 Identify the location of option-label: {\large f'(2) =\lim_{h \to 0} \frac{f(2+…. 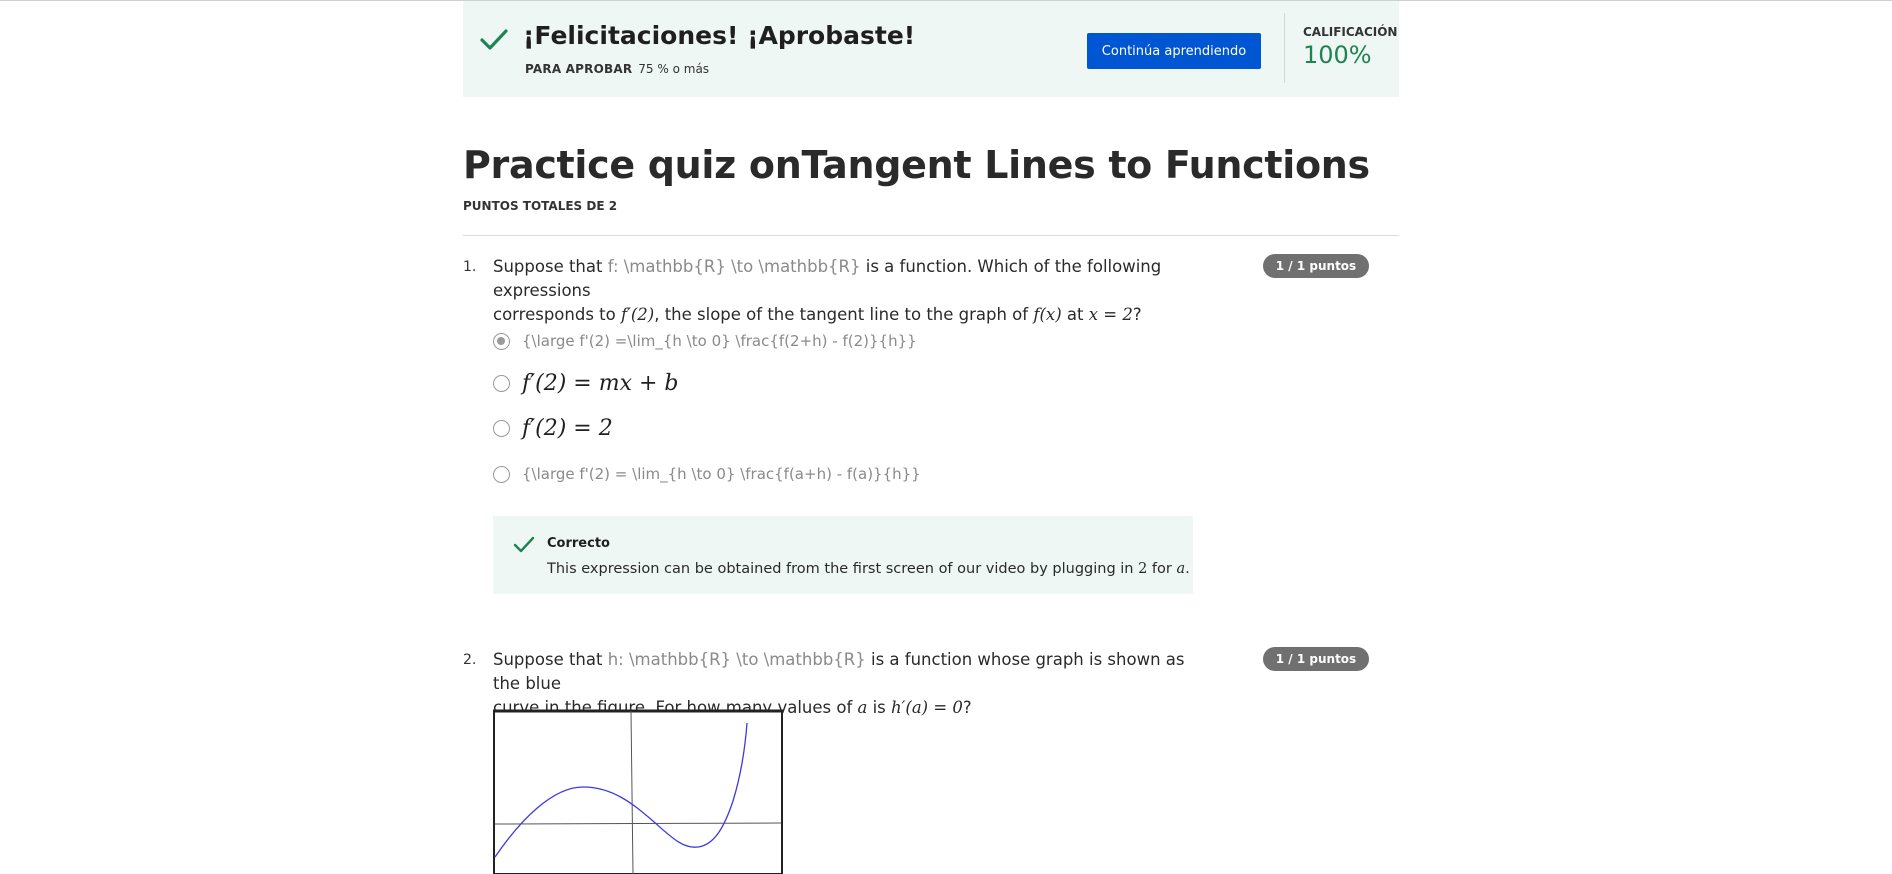
(719, 341).